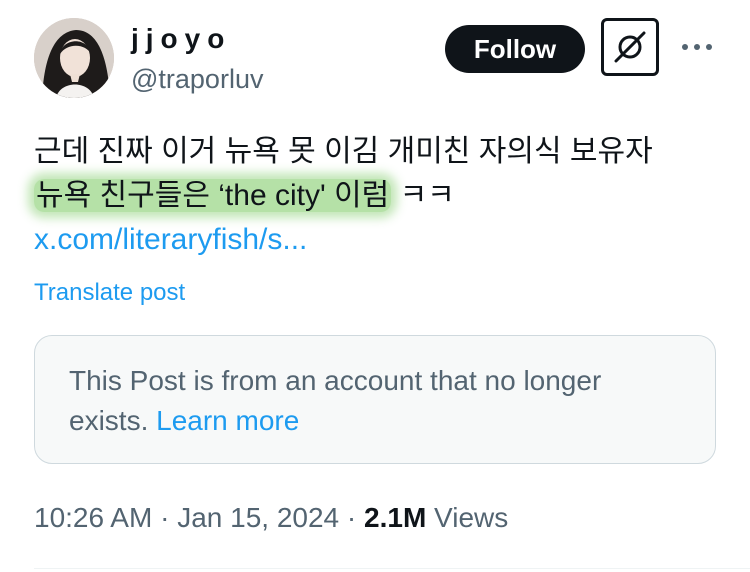  Describe the element at coordinates (395, 517) in the screenshot. I see `views-count: 2.1M` at that location.